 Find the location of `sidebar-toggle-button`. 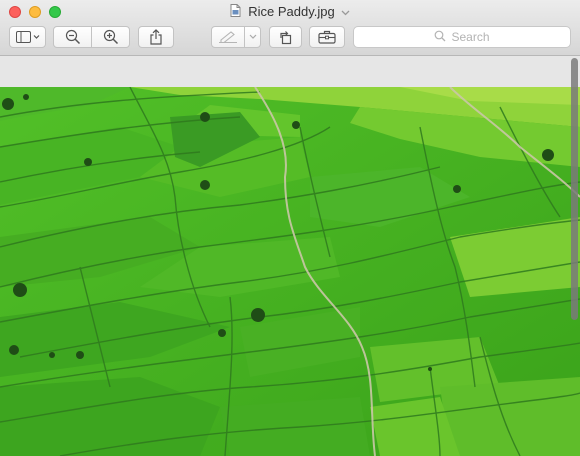

sidebar-toggle-button is located at coordinates (27, 37).